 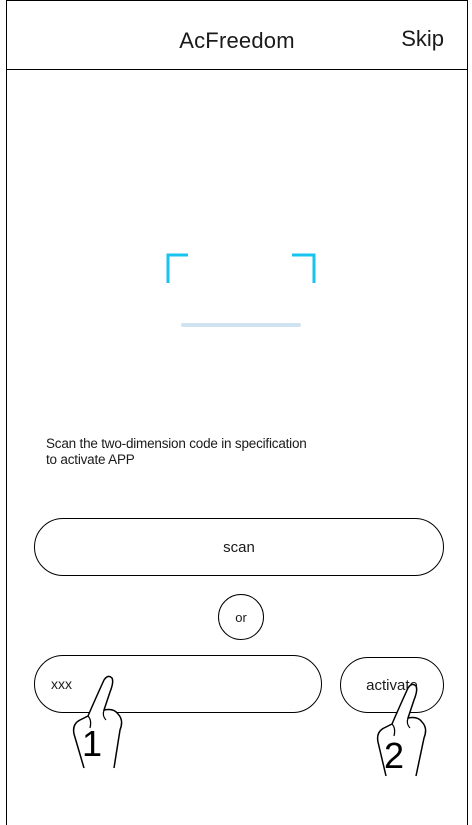 I want to click on qr-scan-frame-icon, so click(x=241, y=268).